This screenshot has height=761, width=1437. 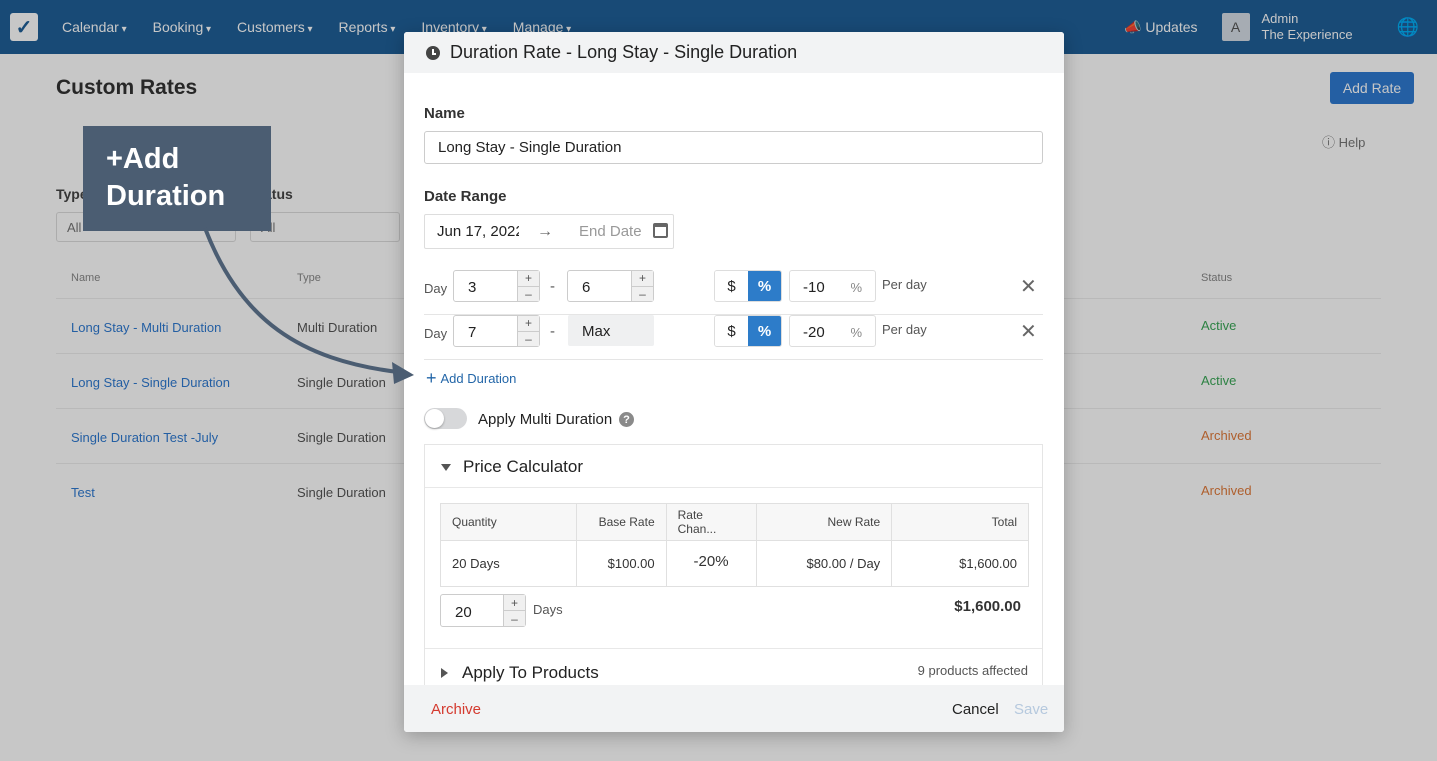 I want to click on column-quantity: Quantity, so click(x=508, y=522).